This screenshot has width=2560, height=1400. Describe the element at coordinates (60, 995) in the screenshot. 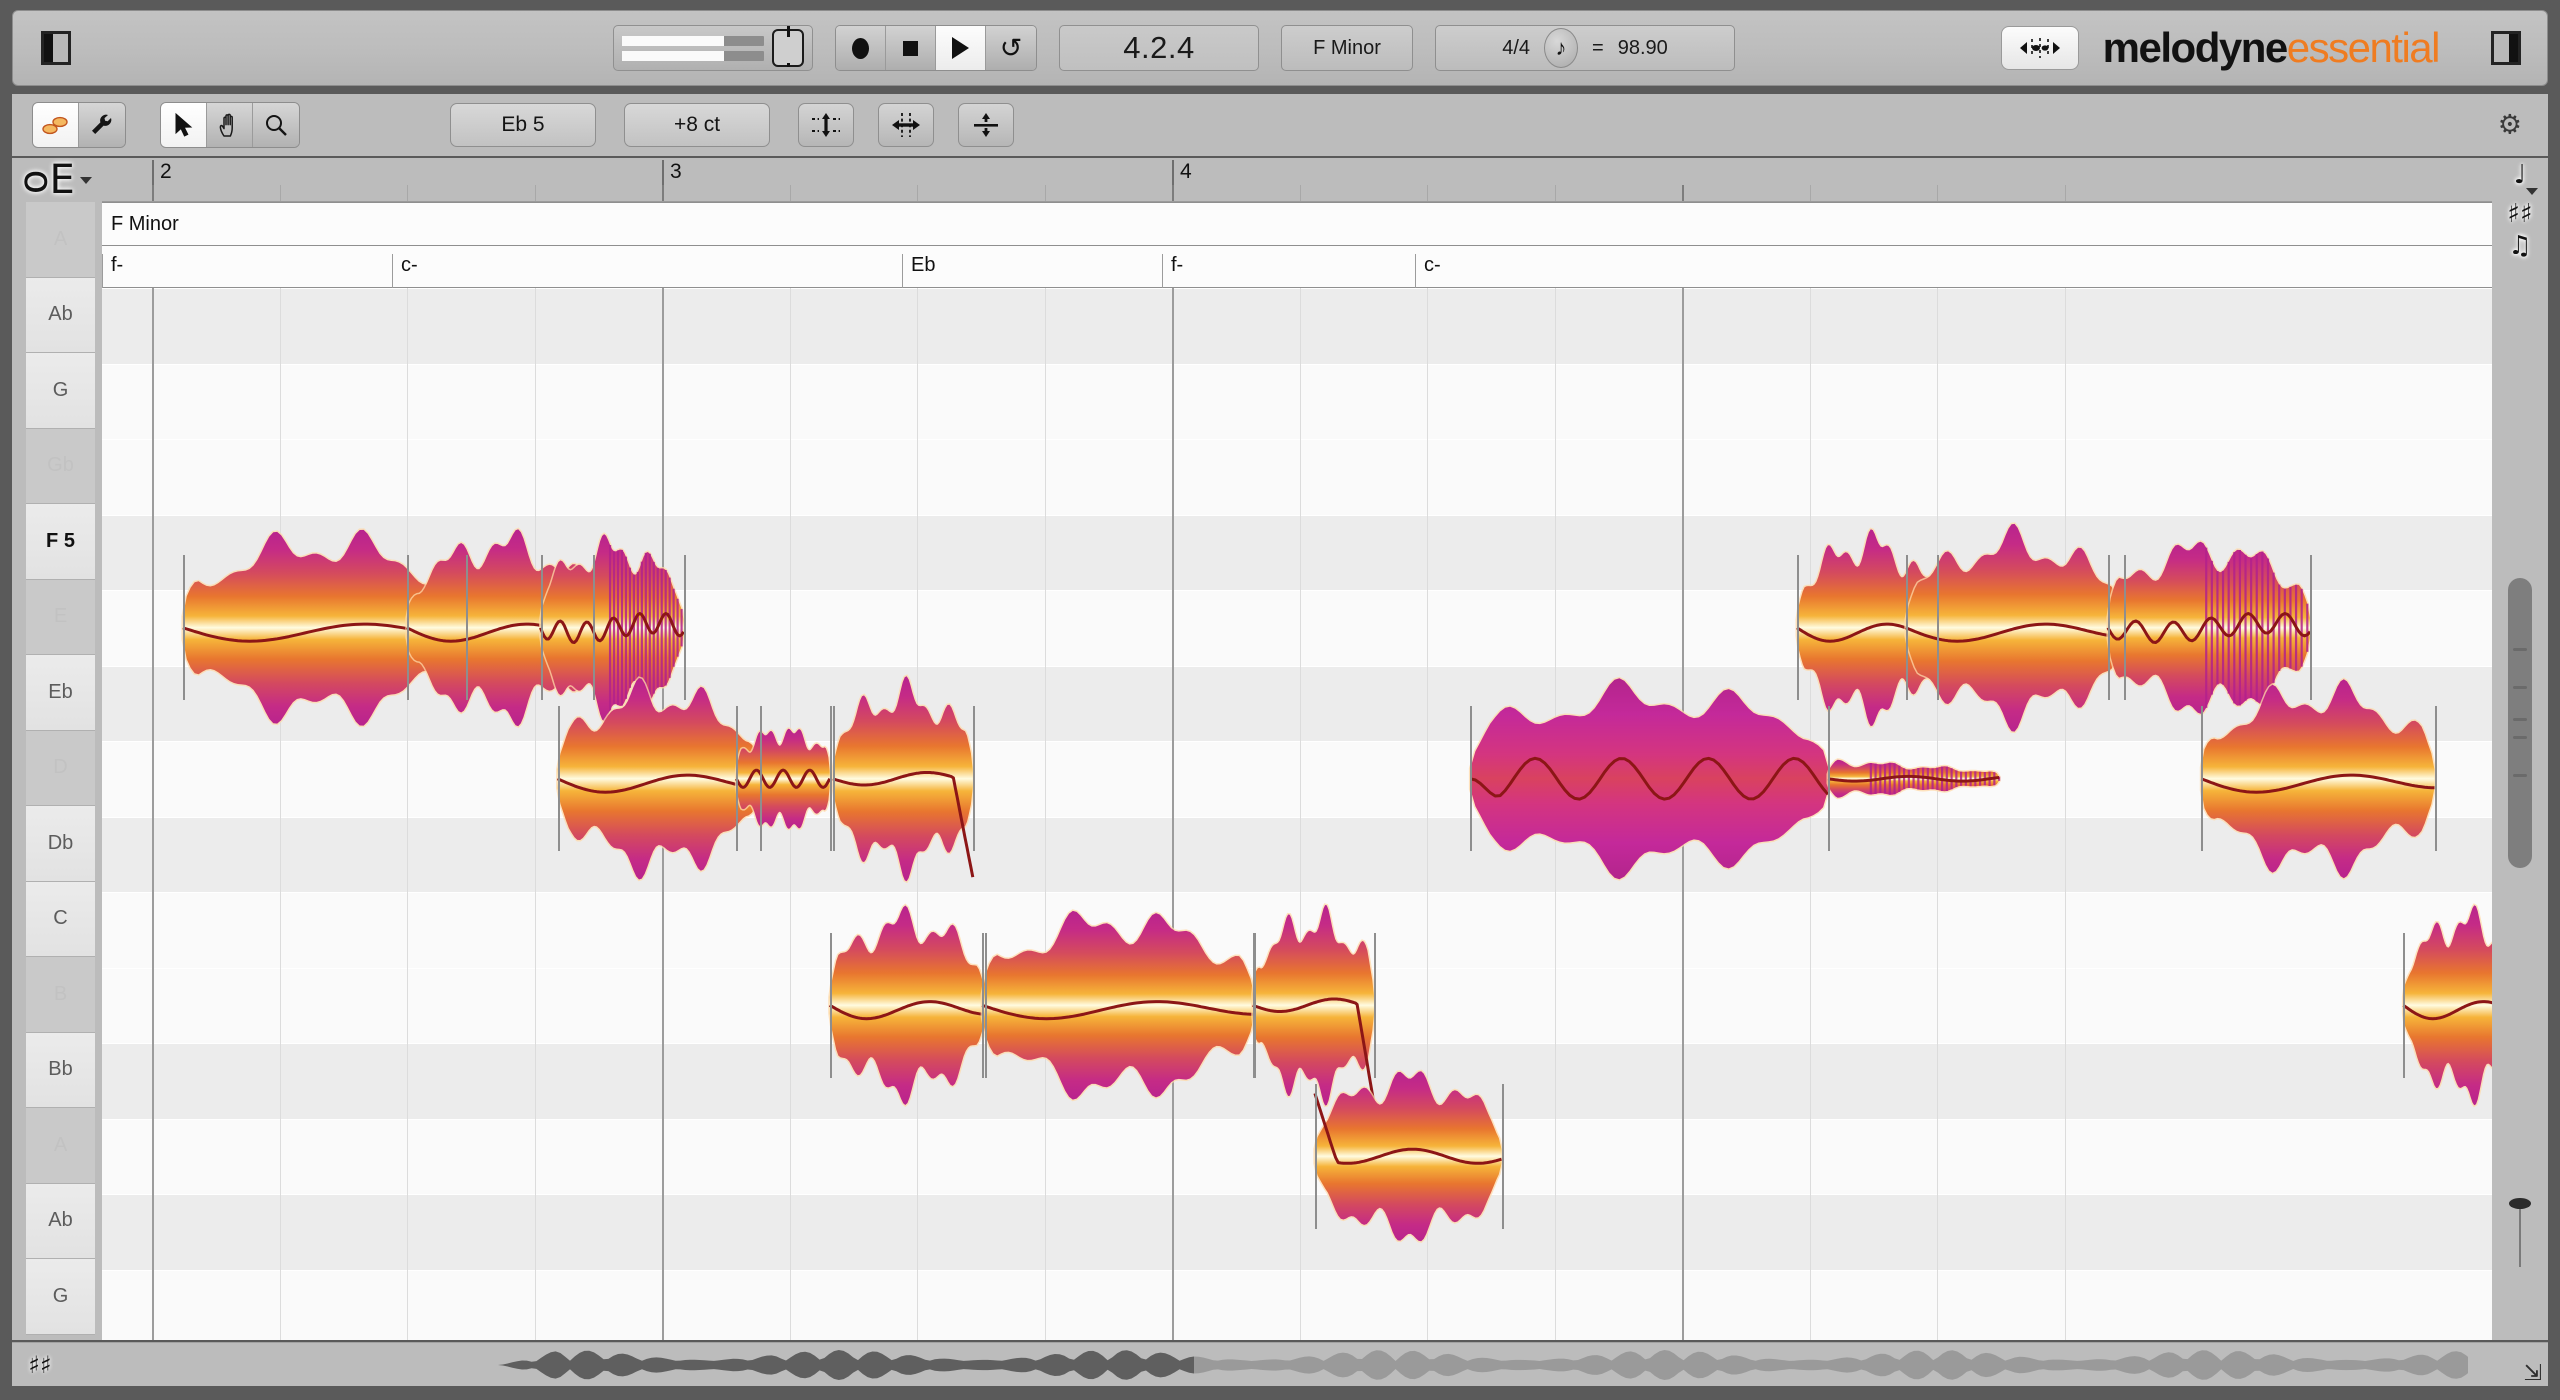

I see `pitch-label-b: B` at that location.